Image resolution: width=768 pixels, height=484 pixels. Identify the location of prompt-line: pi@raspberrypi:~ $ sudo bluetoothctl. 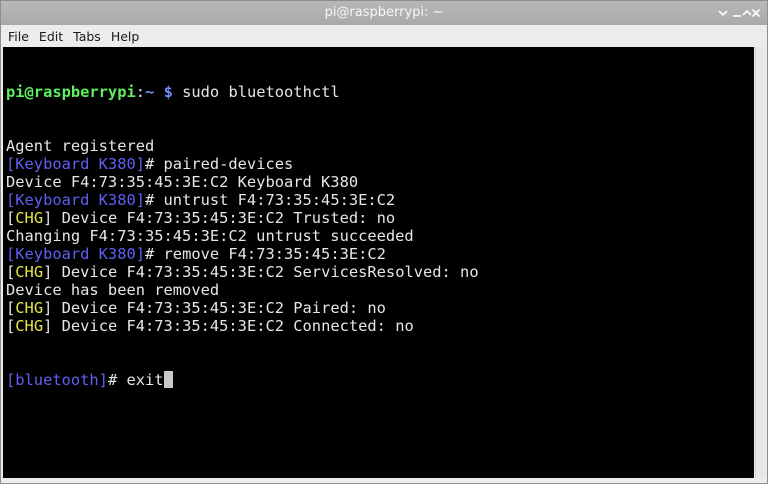
(242, 92).